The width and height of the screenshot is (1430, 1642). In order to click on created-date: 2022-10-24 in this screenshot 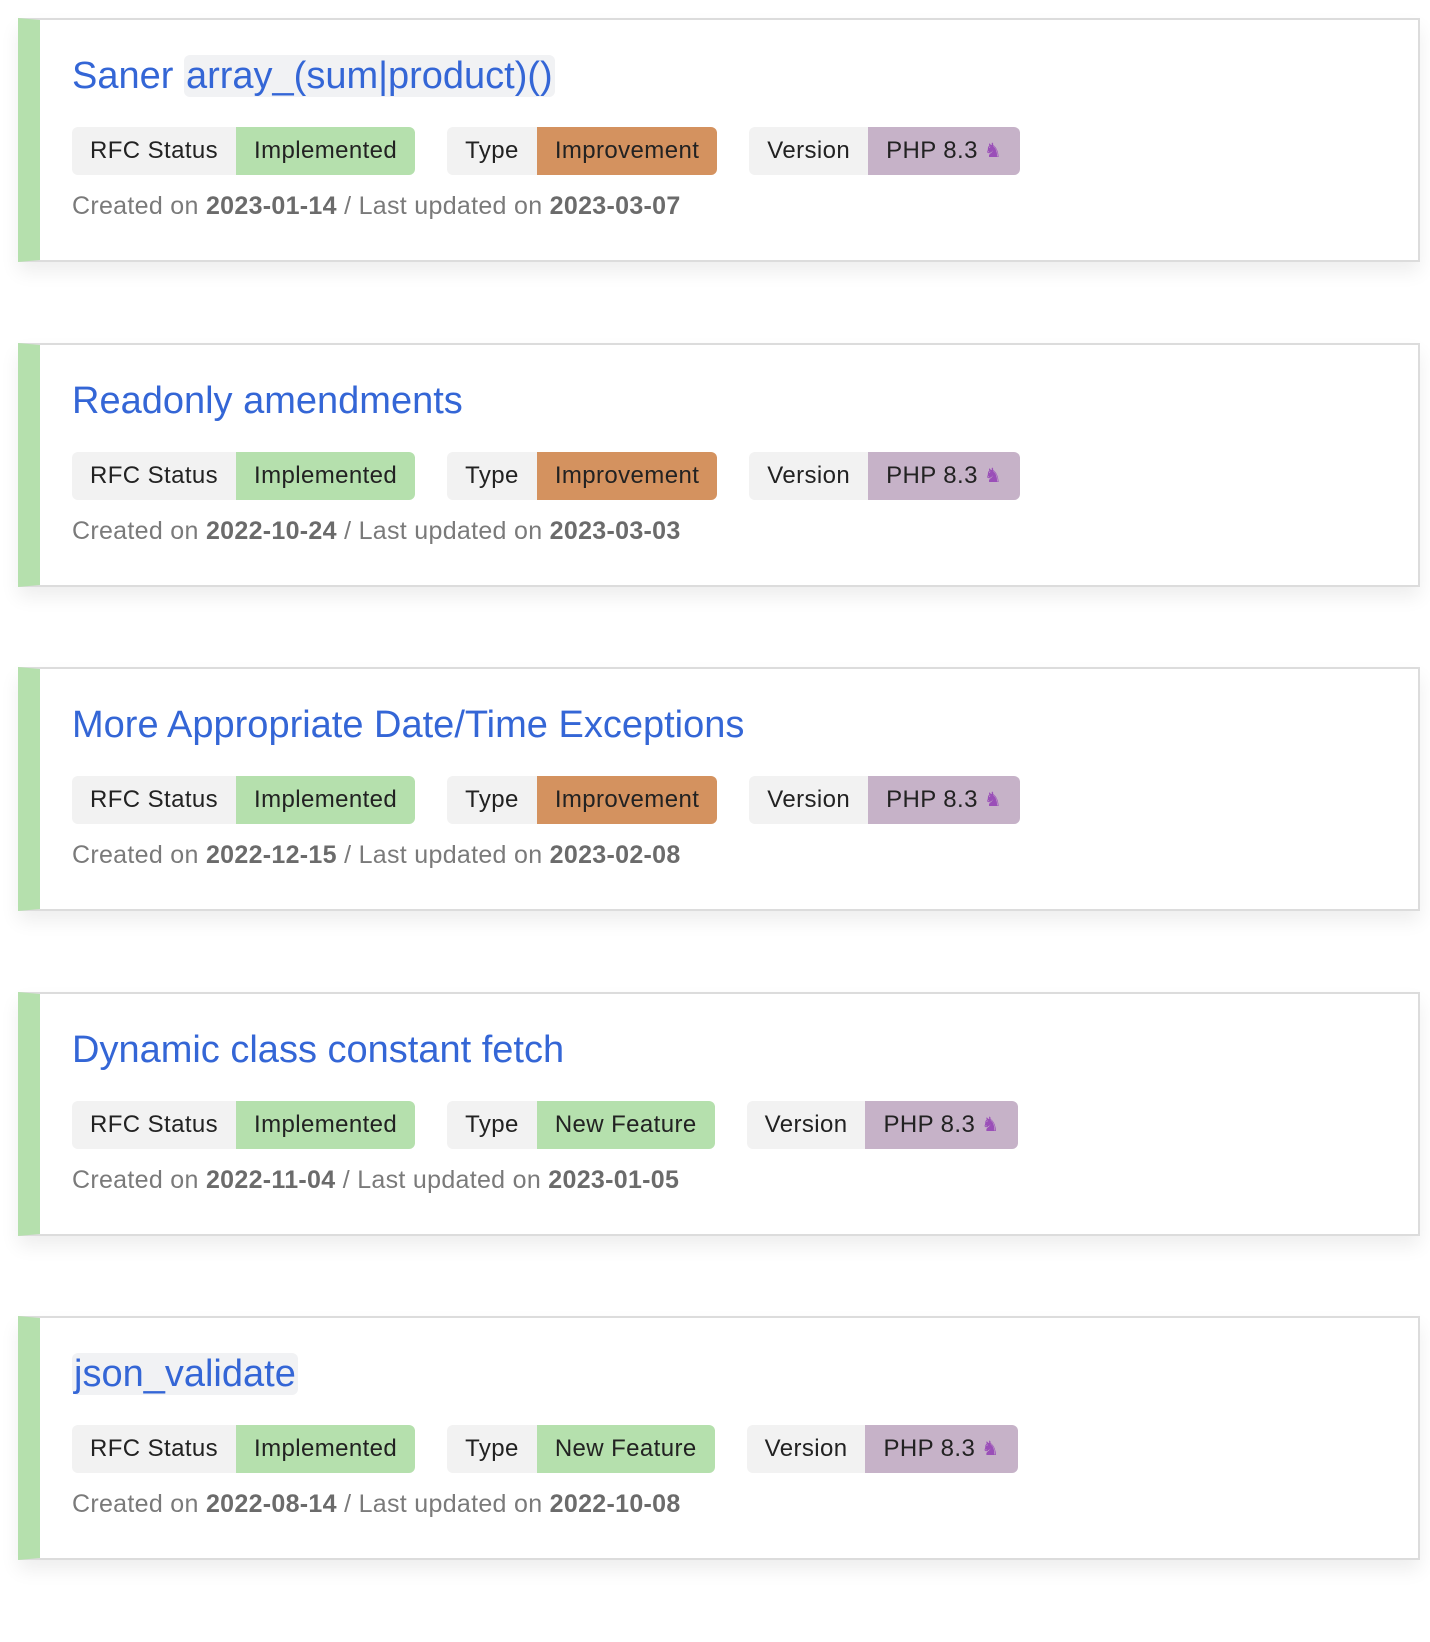, I will do `click(271, 531)`.